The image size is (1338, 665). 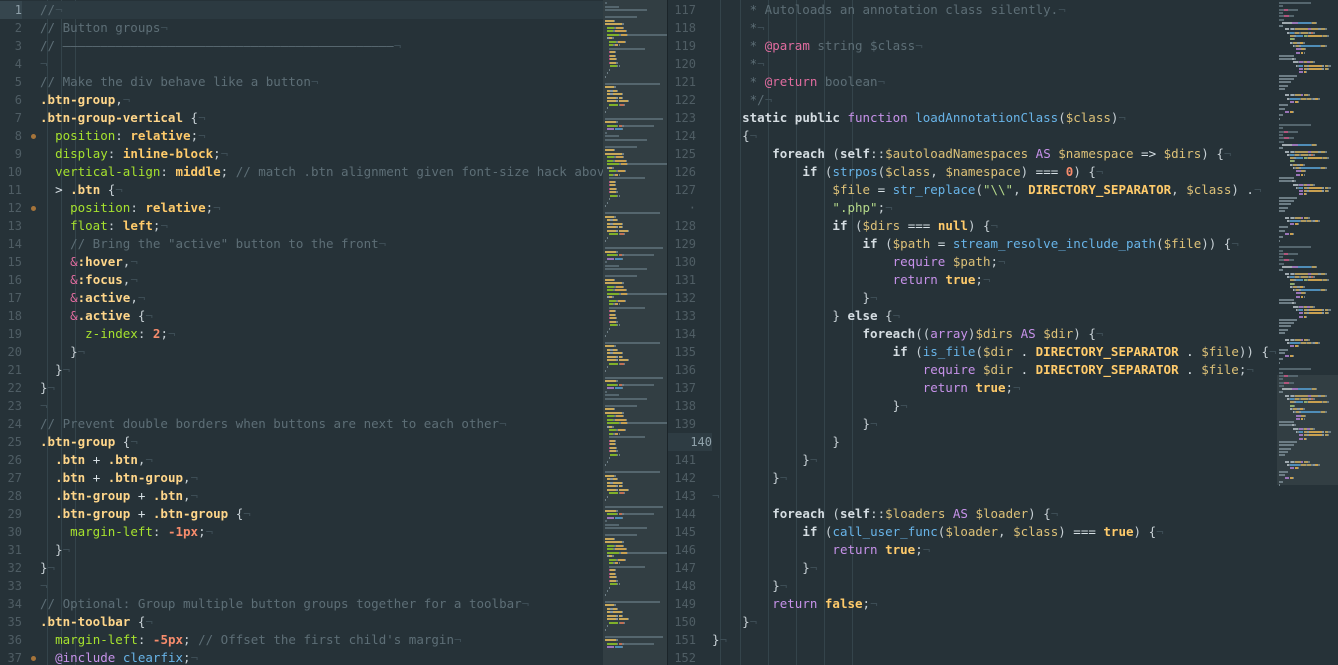 What do you see at coordinates (972, 550) in the screenshot?
I see `code-line: 146 return true;¬` at bounding box center [972, 550].